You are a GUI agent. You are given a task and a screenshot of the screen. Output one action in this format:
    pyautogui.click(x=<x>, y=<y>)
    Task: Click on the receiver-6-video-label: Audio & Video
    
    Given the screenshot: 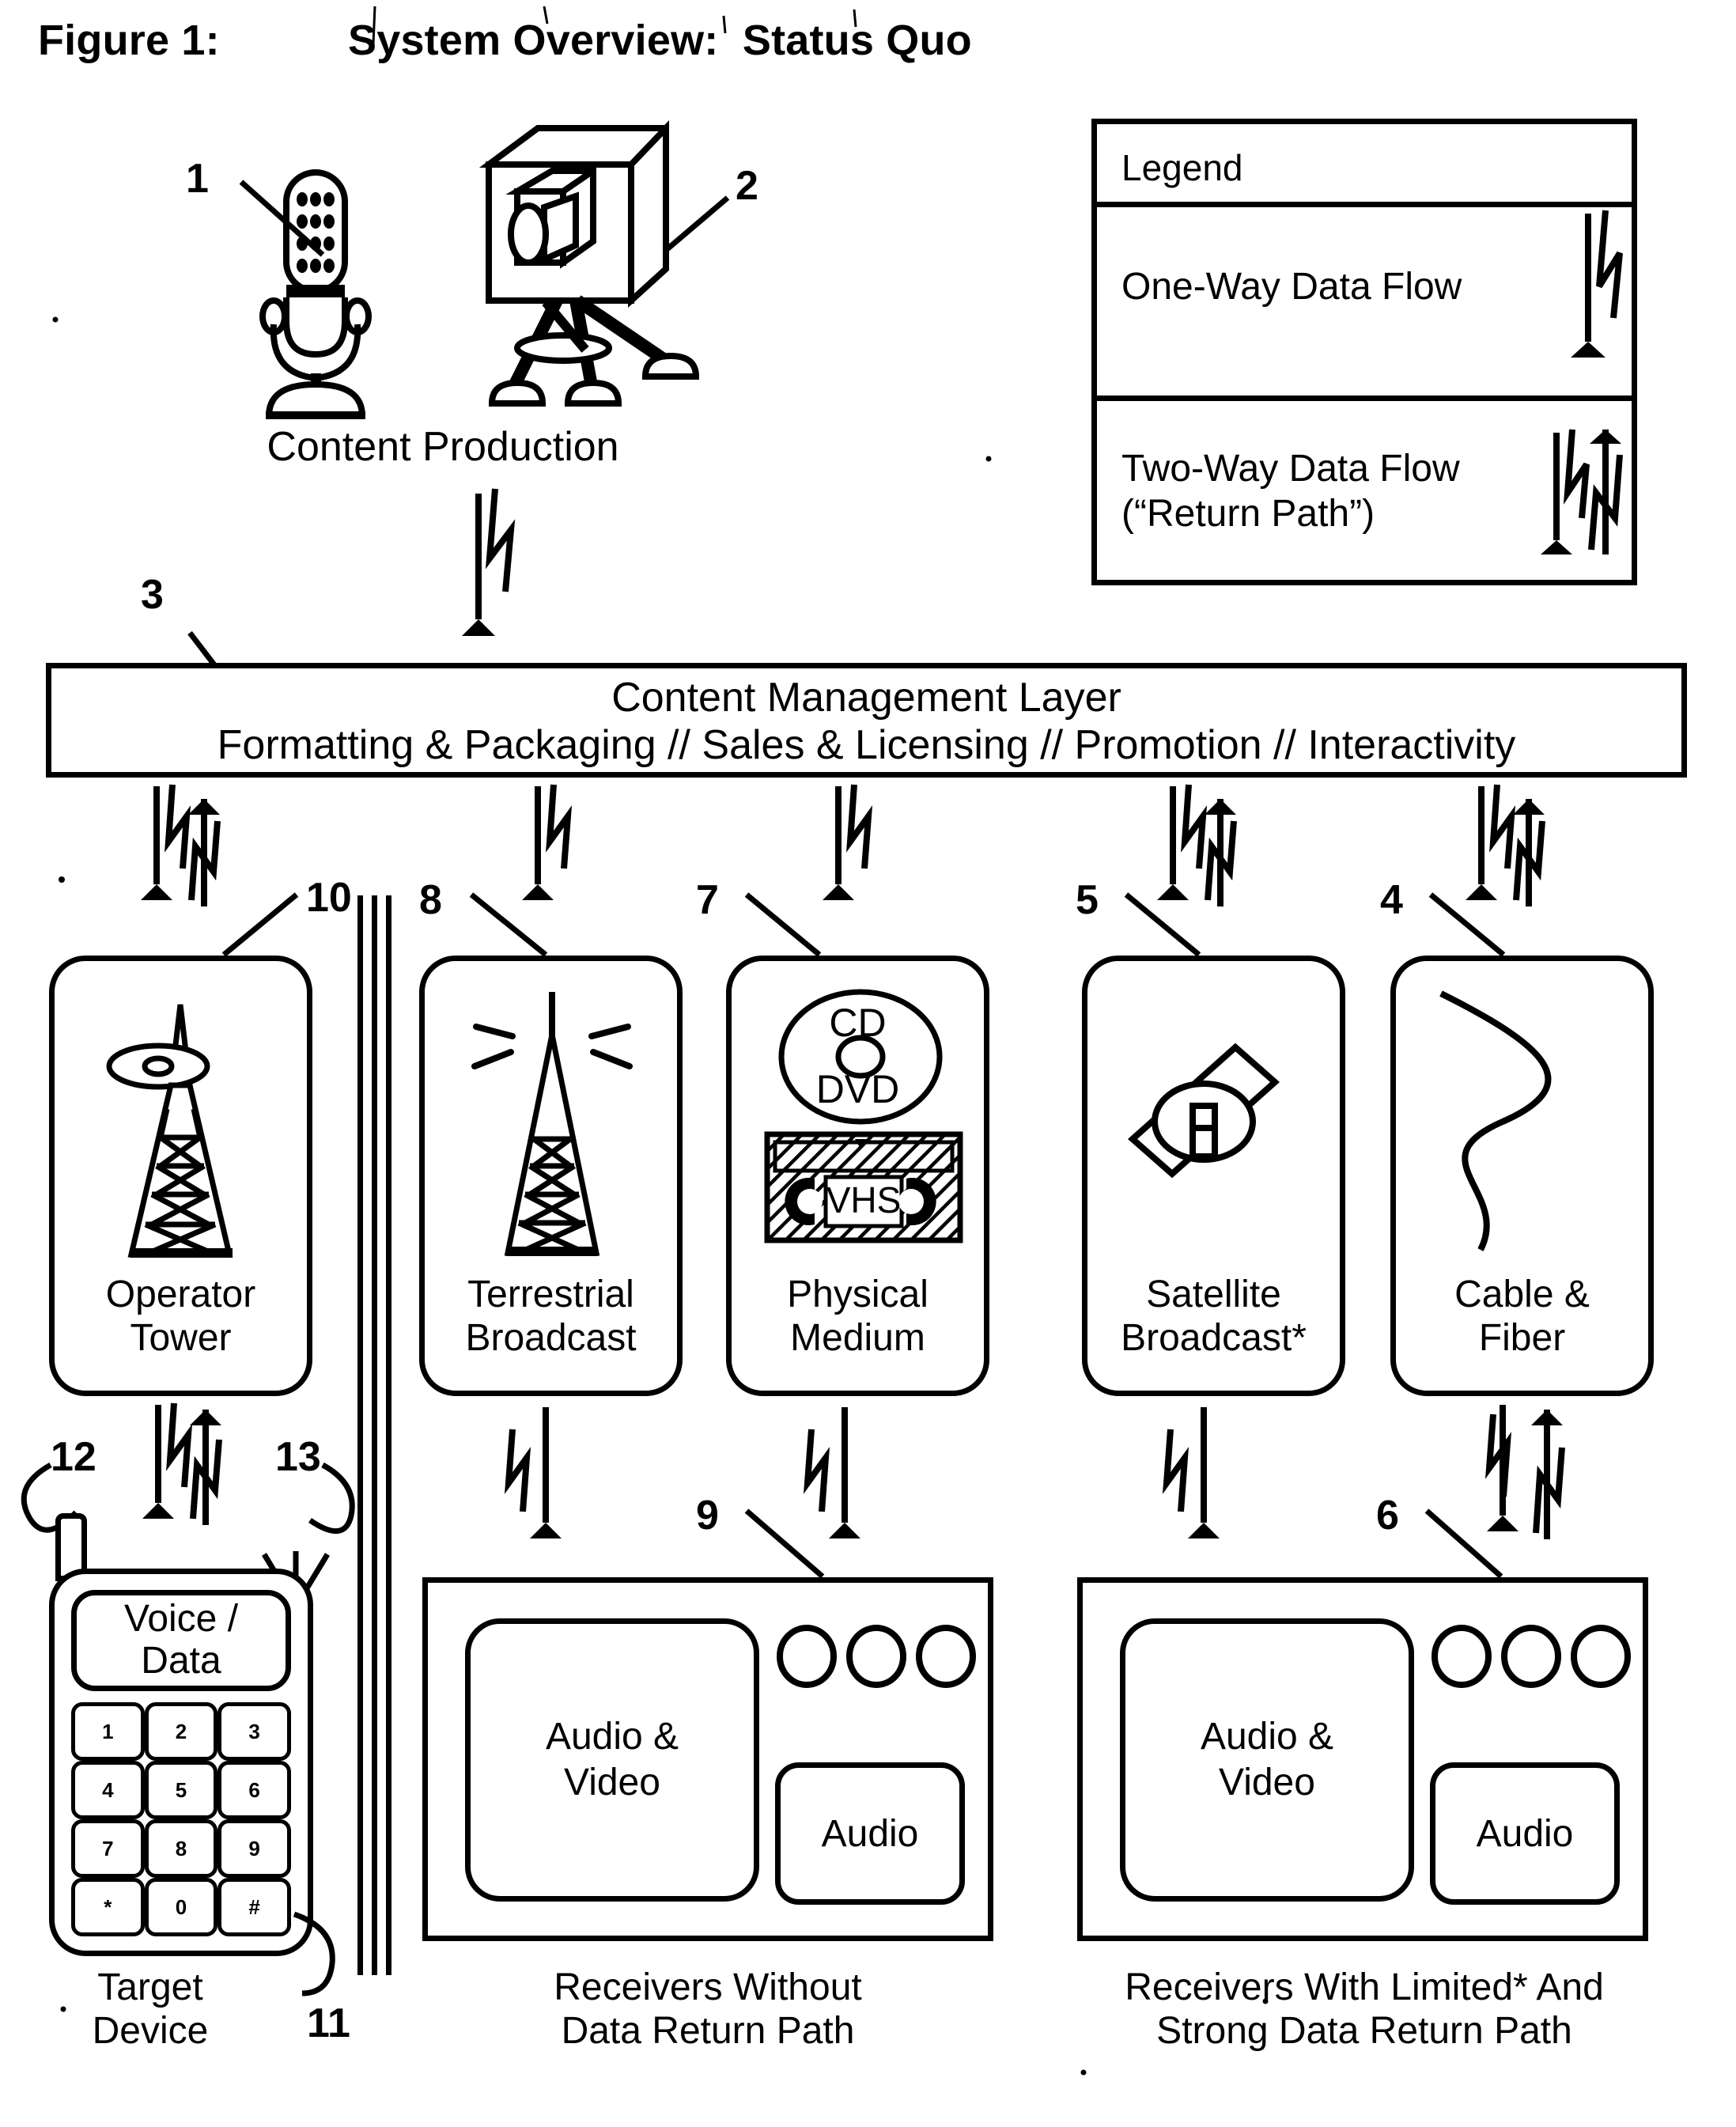 What is the action you would take?
    pyautogui.click(x=1267, y=1759)
    